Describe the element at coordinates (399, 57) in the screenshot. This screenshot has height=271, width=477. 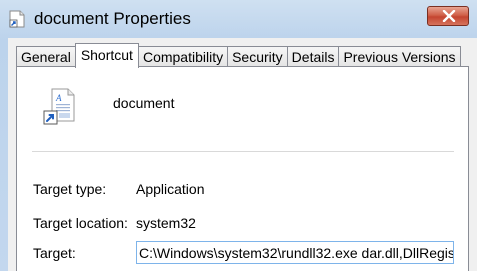
I see `tab-previous-versions: Previous Versions` at that location.